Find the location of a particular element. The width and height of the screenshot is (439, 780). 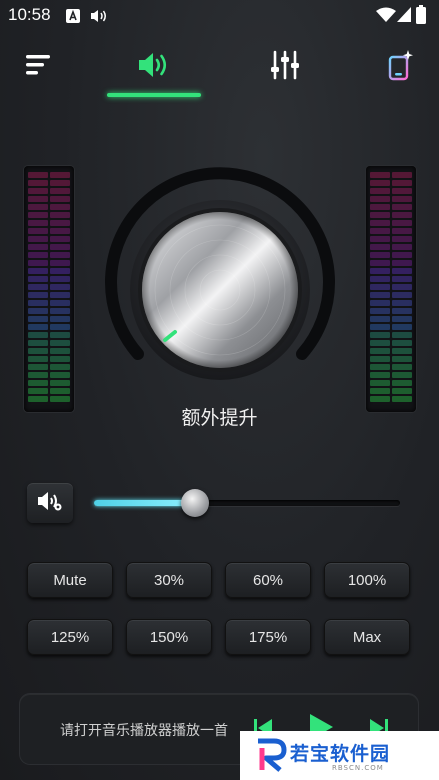

equalizer-icon is located at coordinates (285, 67).